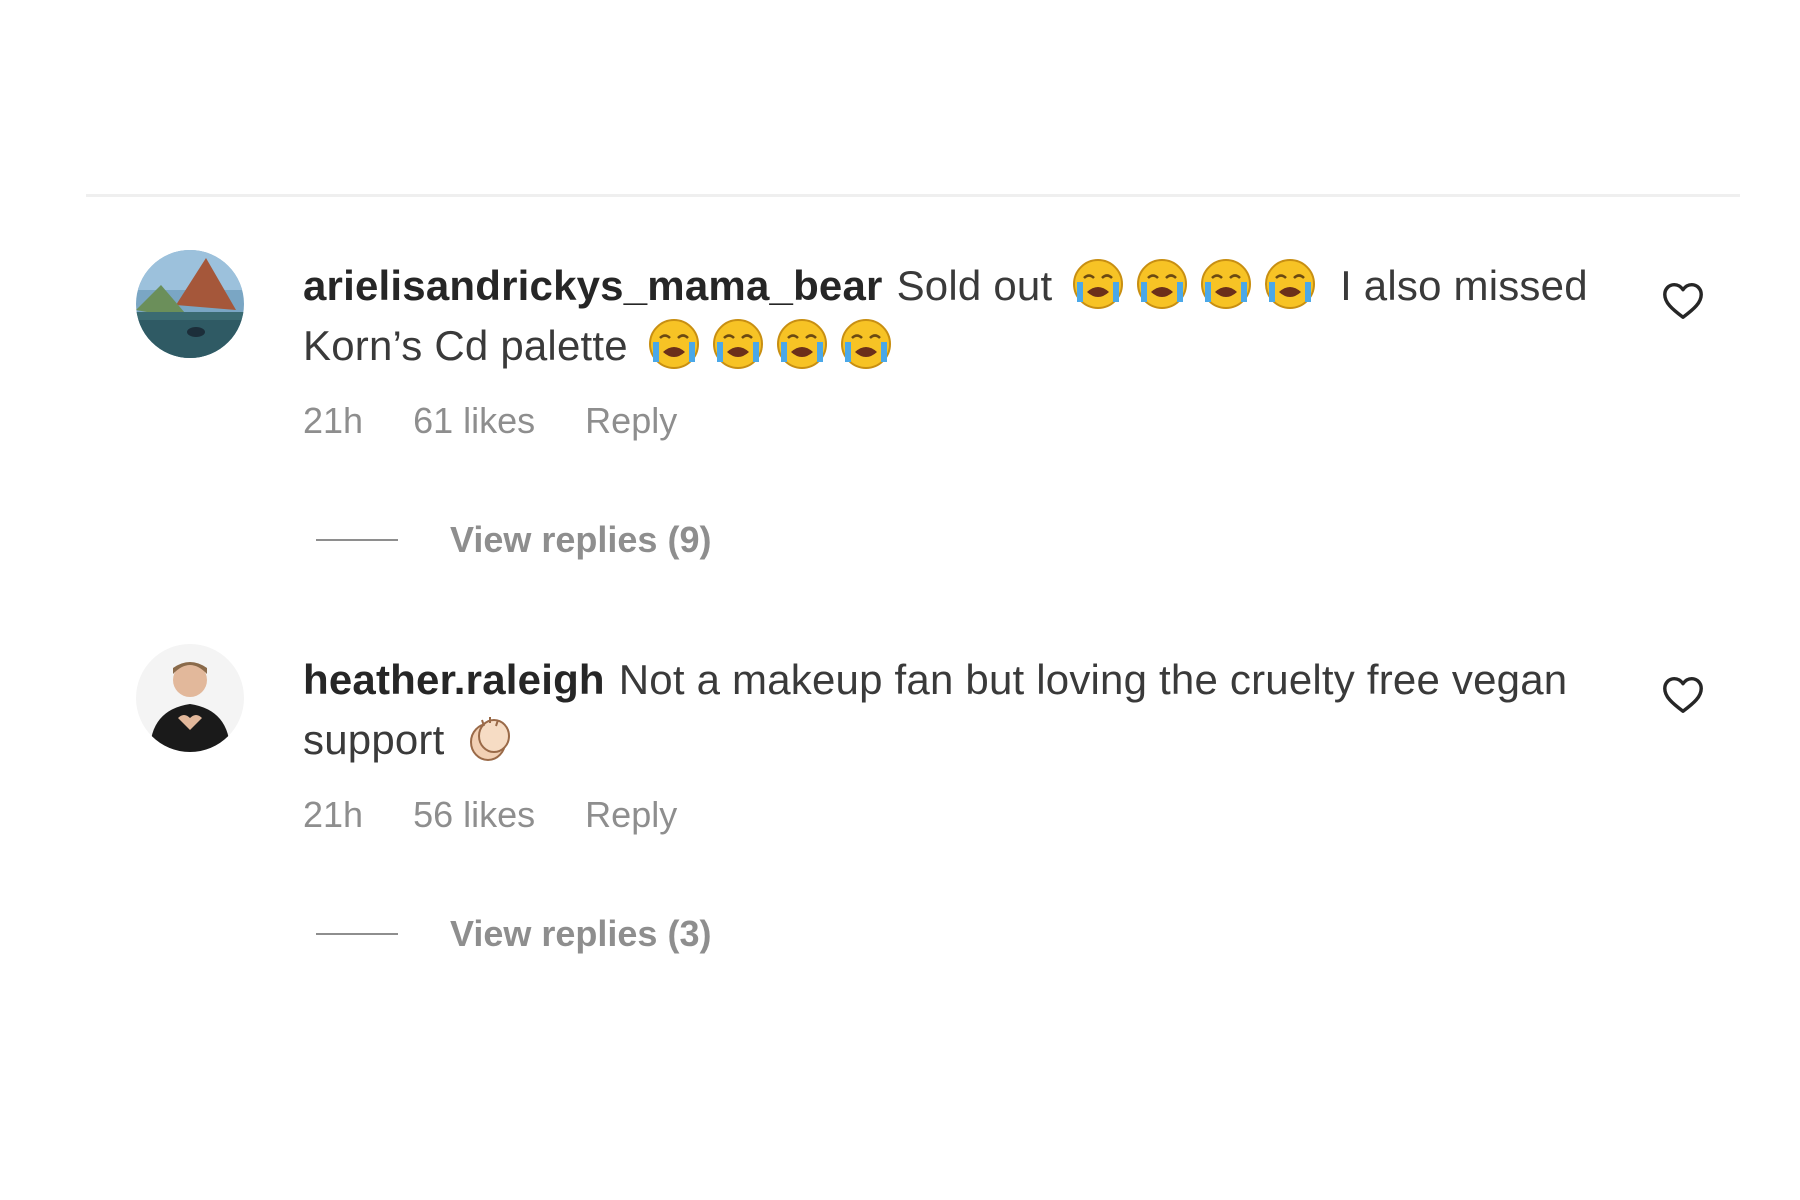  What do you see at coordinates (581, 933) in the screenshot?
I see `view-replies-label: View replies (3)` at bounding box center [581, 933].